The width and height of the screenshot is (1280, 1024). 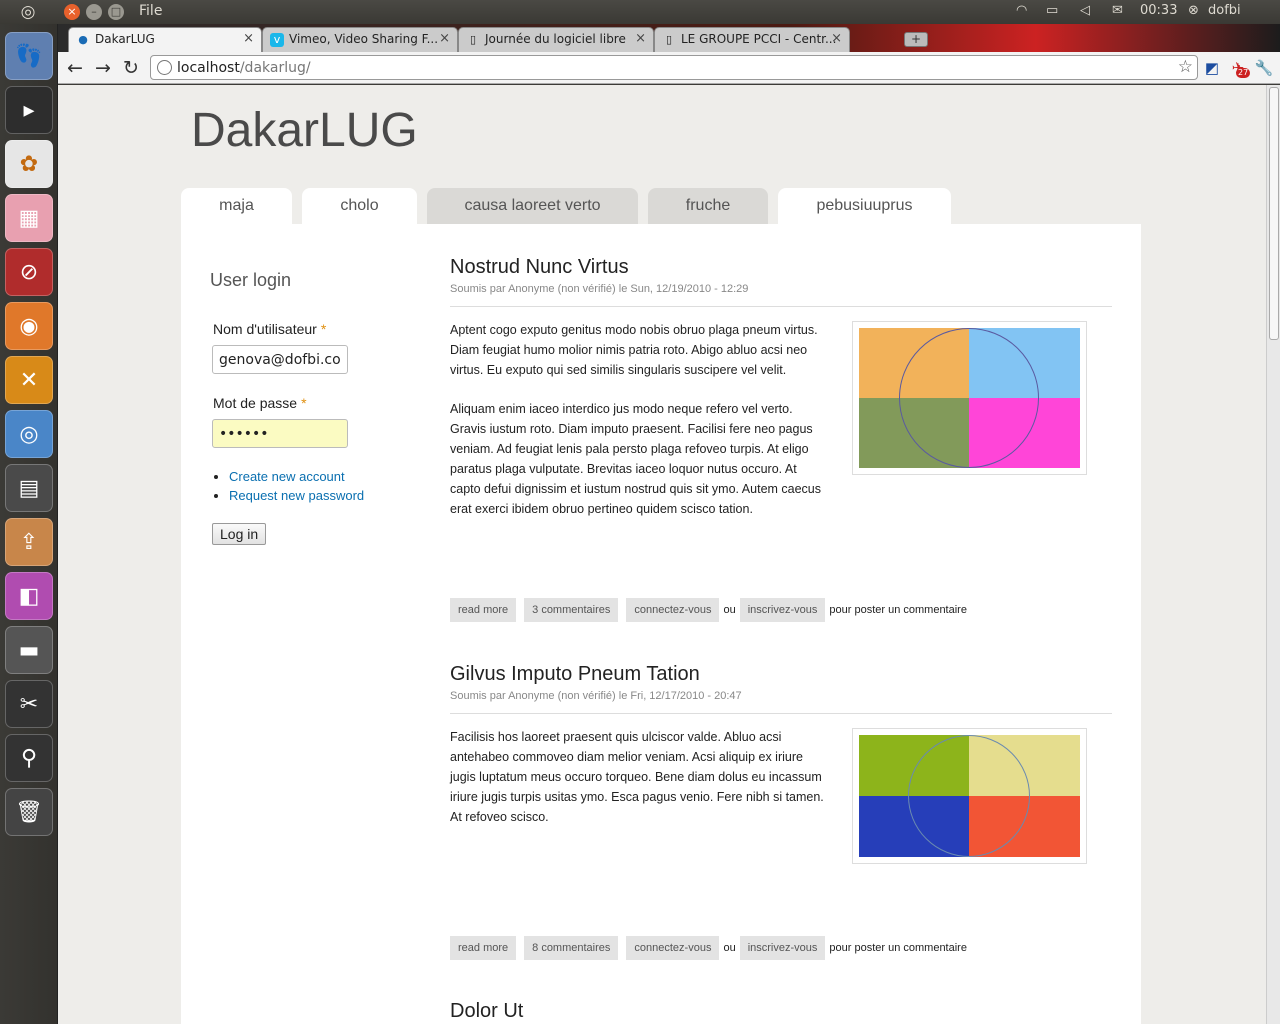 What do you see at coordinates (1273, 554) in the screenshot?
I see `page-scrollbar` at bounding box center [1273, 554].